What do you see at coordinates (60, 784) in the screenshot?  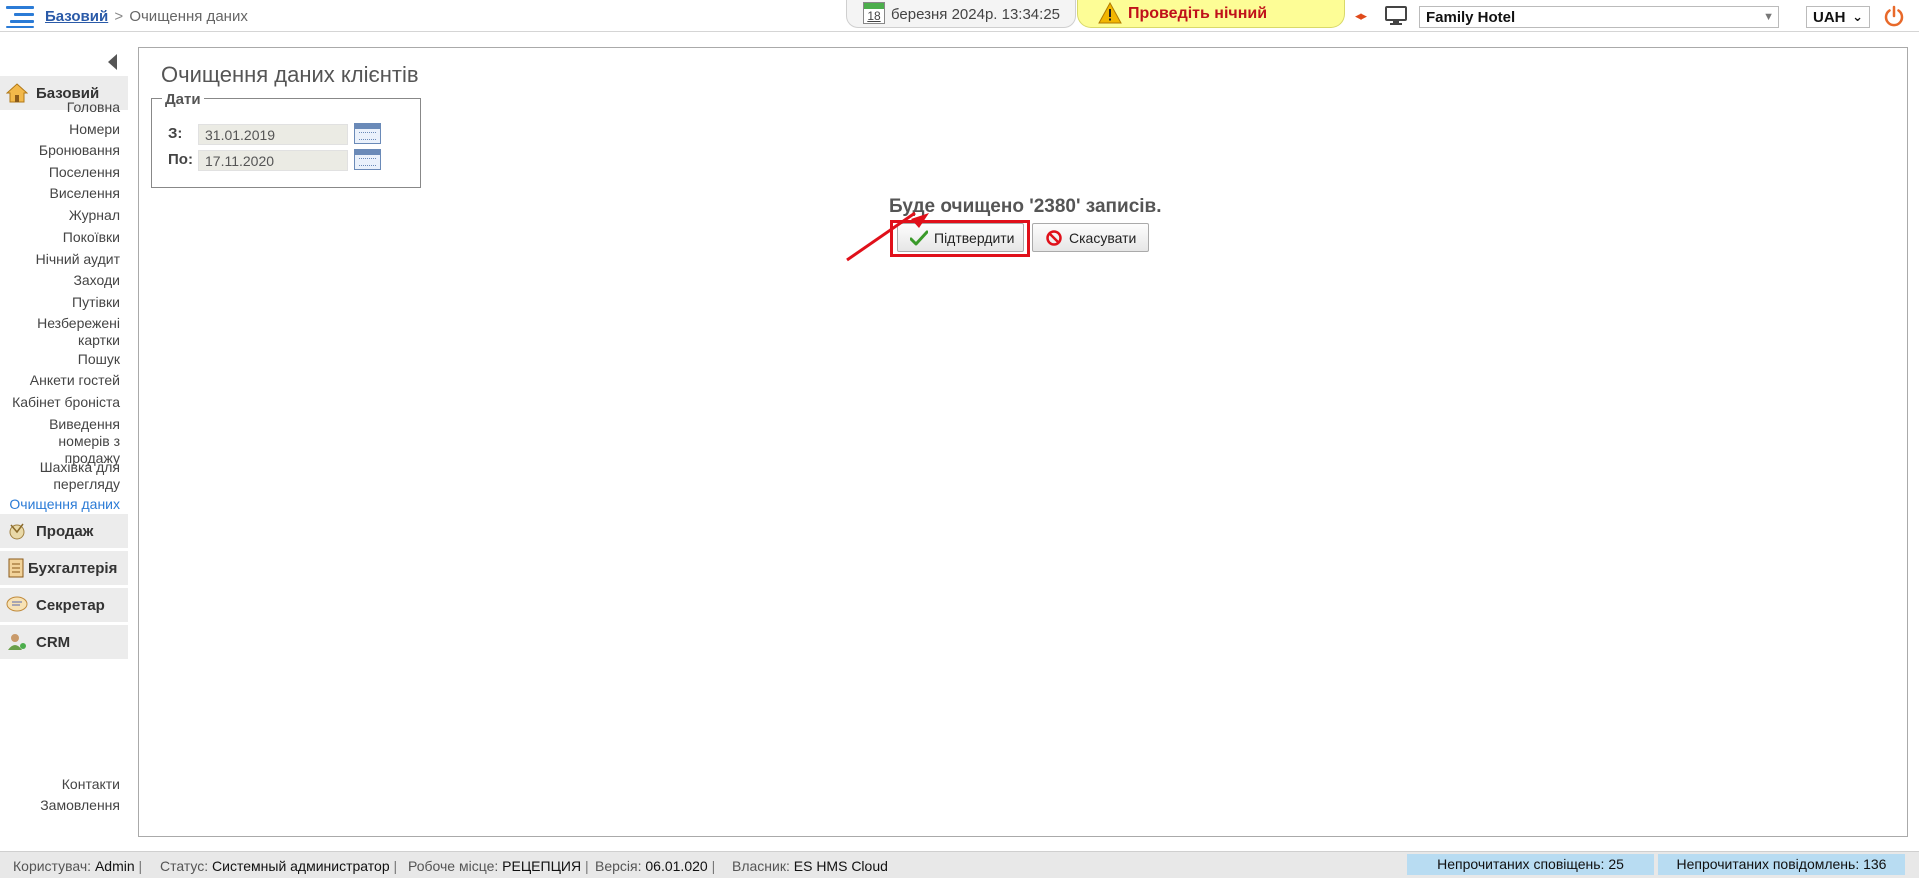 I see `sidebar-item-contacts: Контакти` at bounding box center [60, 784].